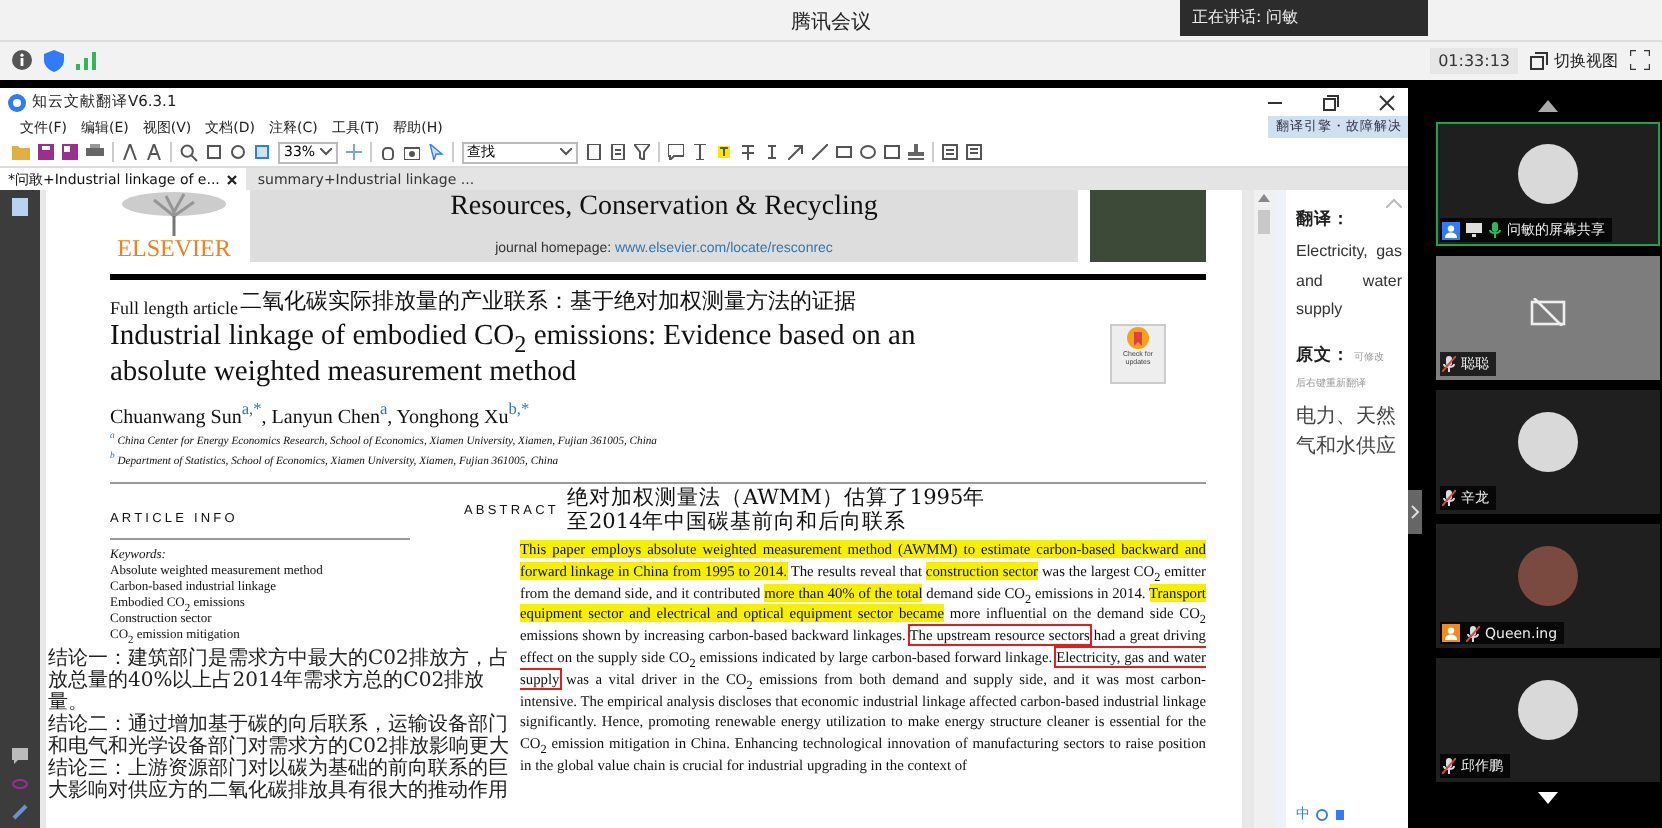  Describe the element at coordinates (548, 301) in the screenshot. I see `title-translation: 二氧化碳实际排放量的产业联系：基于绝对加权测量方法的证据` at that location.